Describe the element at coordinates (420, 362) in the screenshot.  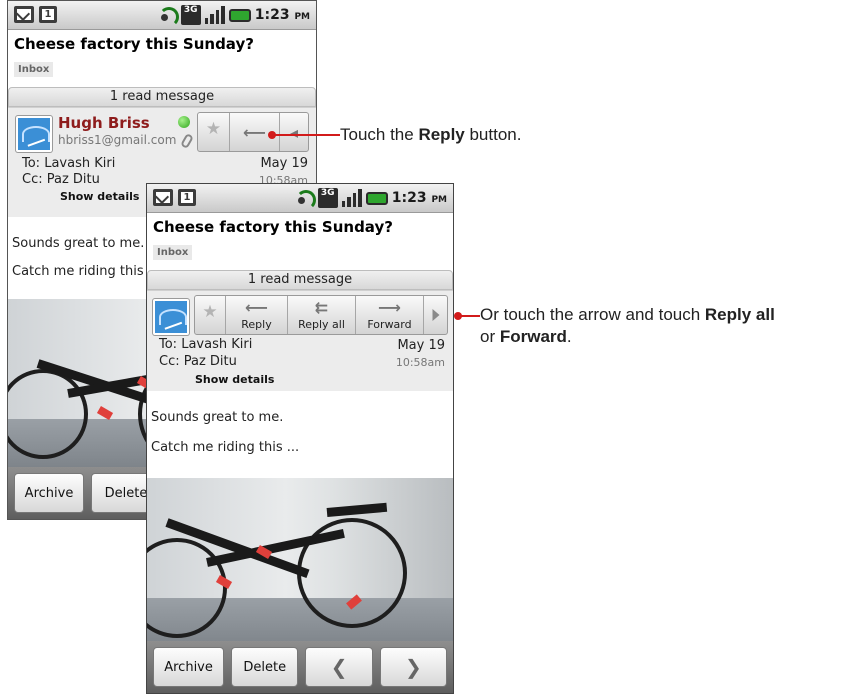
I see `message-time: 10:58am` at that location.